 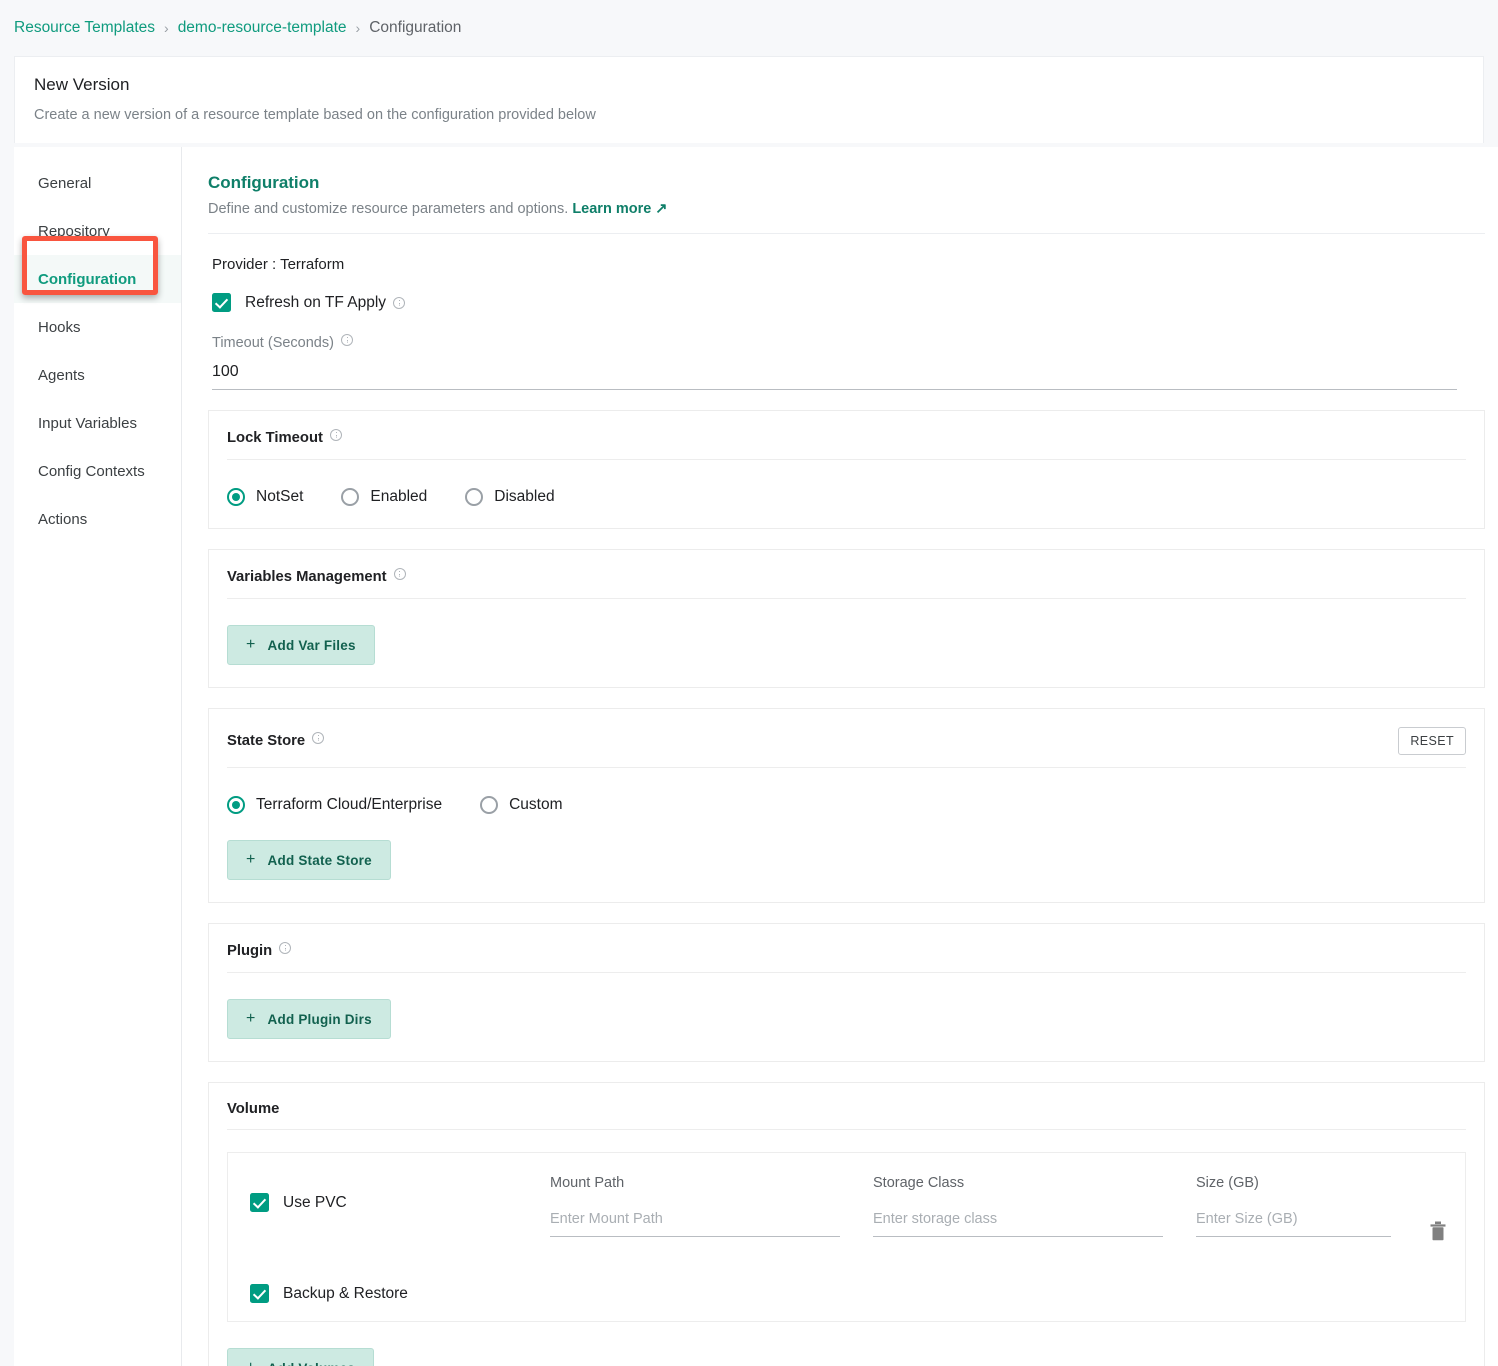 I want to click on plugin-title: Plugin, so click(x=250, y=951).